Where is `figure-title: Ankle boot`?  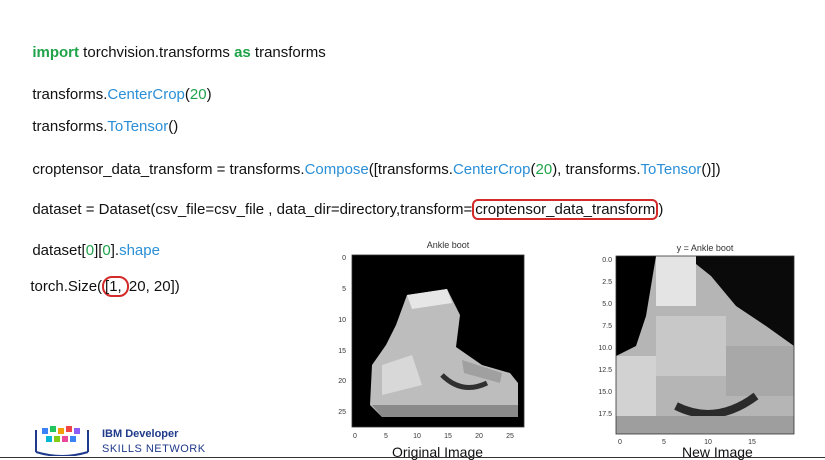 figure-title: Ankle boot is located at coordinates (448, 245).